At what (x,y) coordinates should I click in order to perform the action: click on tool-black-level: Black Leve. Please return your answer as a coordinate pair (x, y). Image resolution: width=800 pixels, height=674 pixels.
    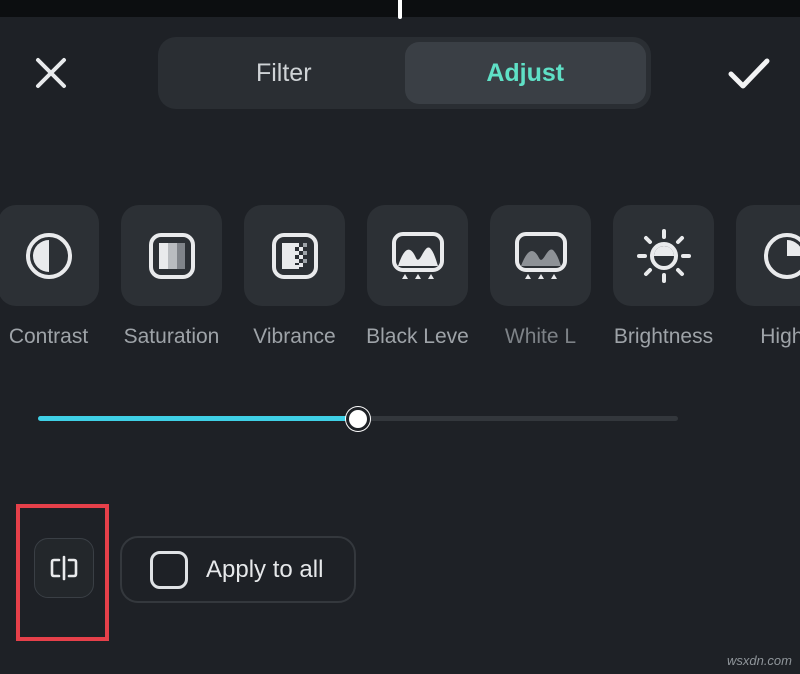
    Looking at the image, I should click on (417, 277).